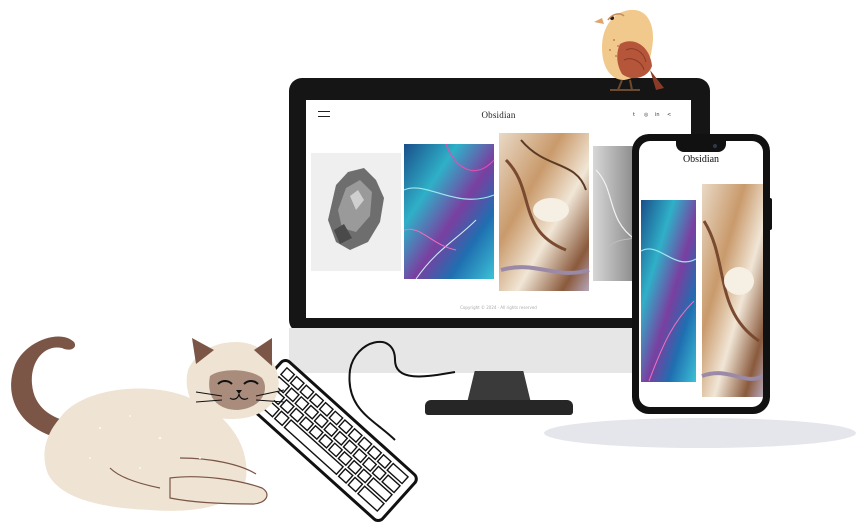 The image size is (860, 523). I want to click on bird-illustration, so click(629, 50).